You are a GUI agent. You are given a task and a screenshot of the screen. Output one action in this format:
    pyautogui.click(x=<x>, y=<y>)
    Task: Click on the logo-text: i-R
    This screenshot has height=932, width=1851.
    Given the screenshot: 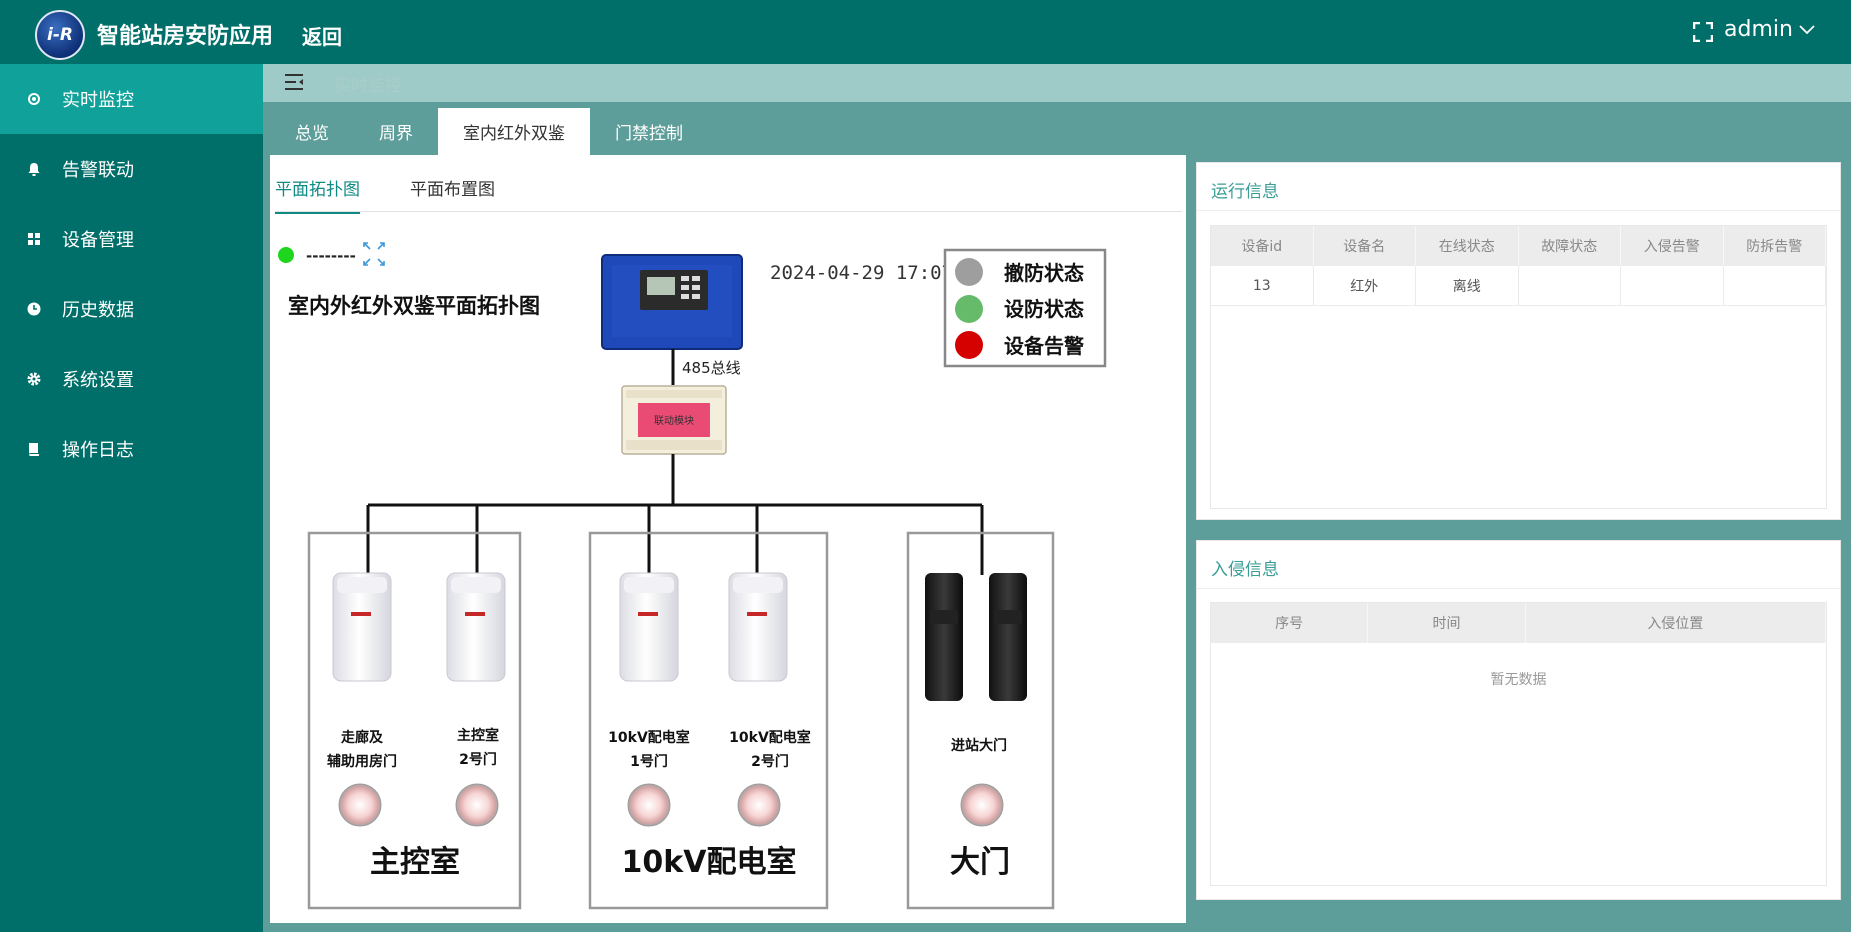 What is the action you would take?
    pyautogui.click(x=60, y=35)
    